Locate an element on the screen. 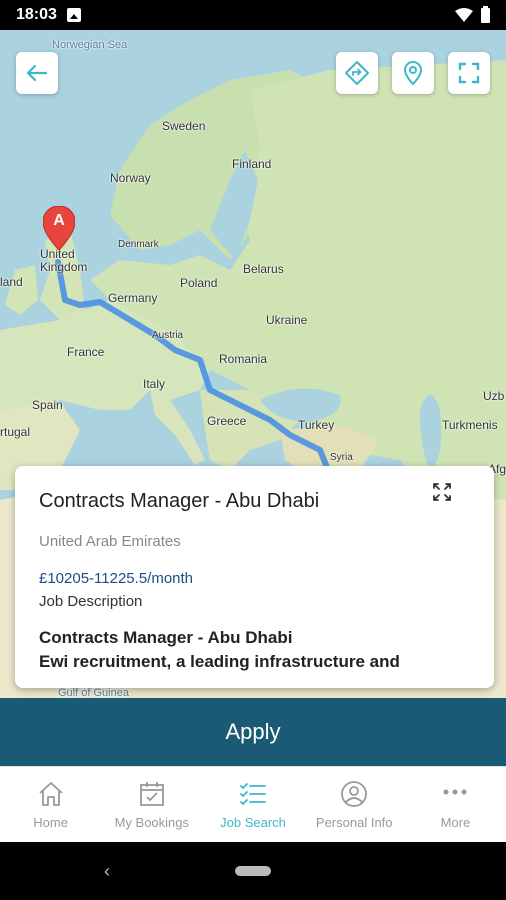  wifi-icon is located at coordinates (464, 15).